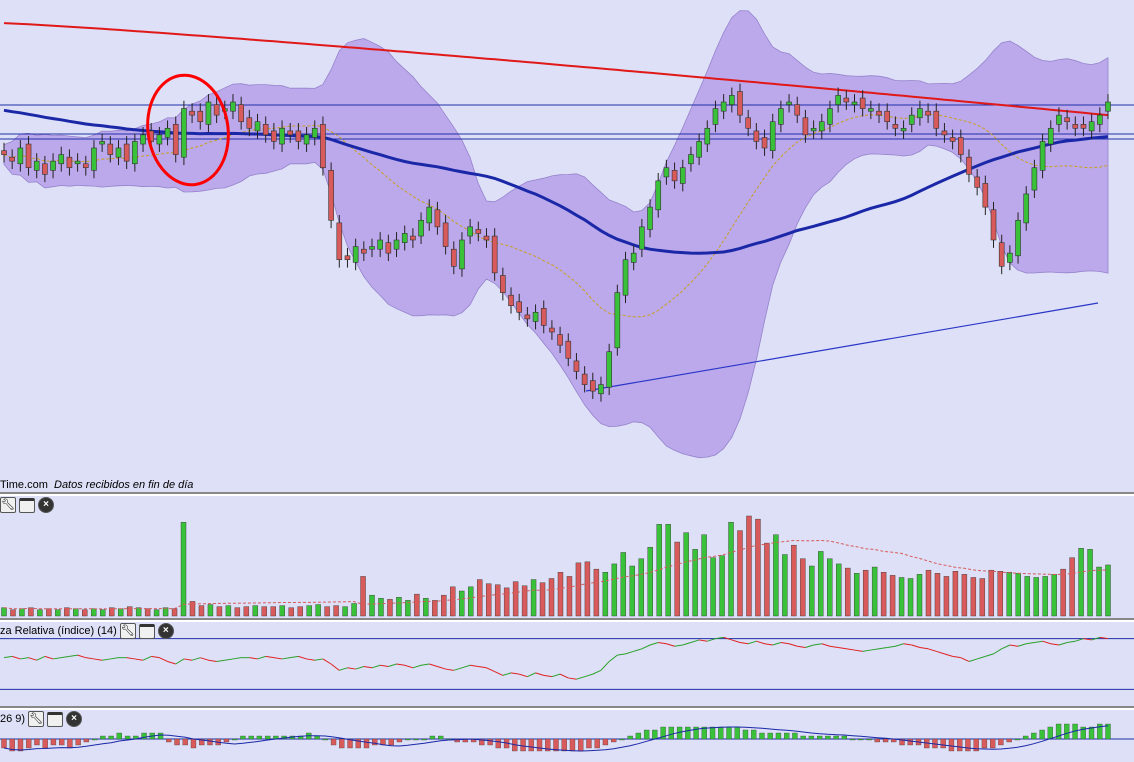 The width and height of the screenshot is (1134, 762). I want to click on rsi-pane: za Relativa (índice) (14) 🔧︎ ×, so click(567, 664).